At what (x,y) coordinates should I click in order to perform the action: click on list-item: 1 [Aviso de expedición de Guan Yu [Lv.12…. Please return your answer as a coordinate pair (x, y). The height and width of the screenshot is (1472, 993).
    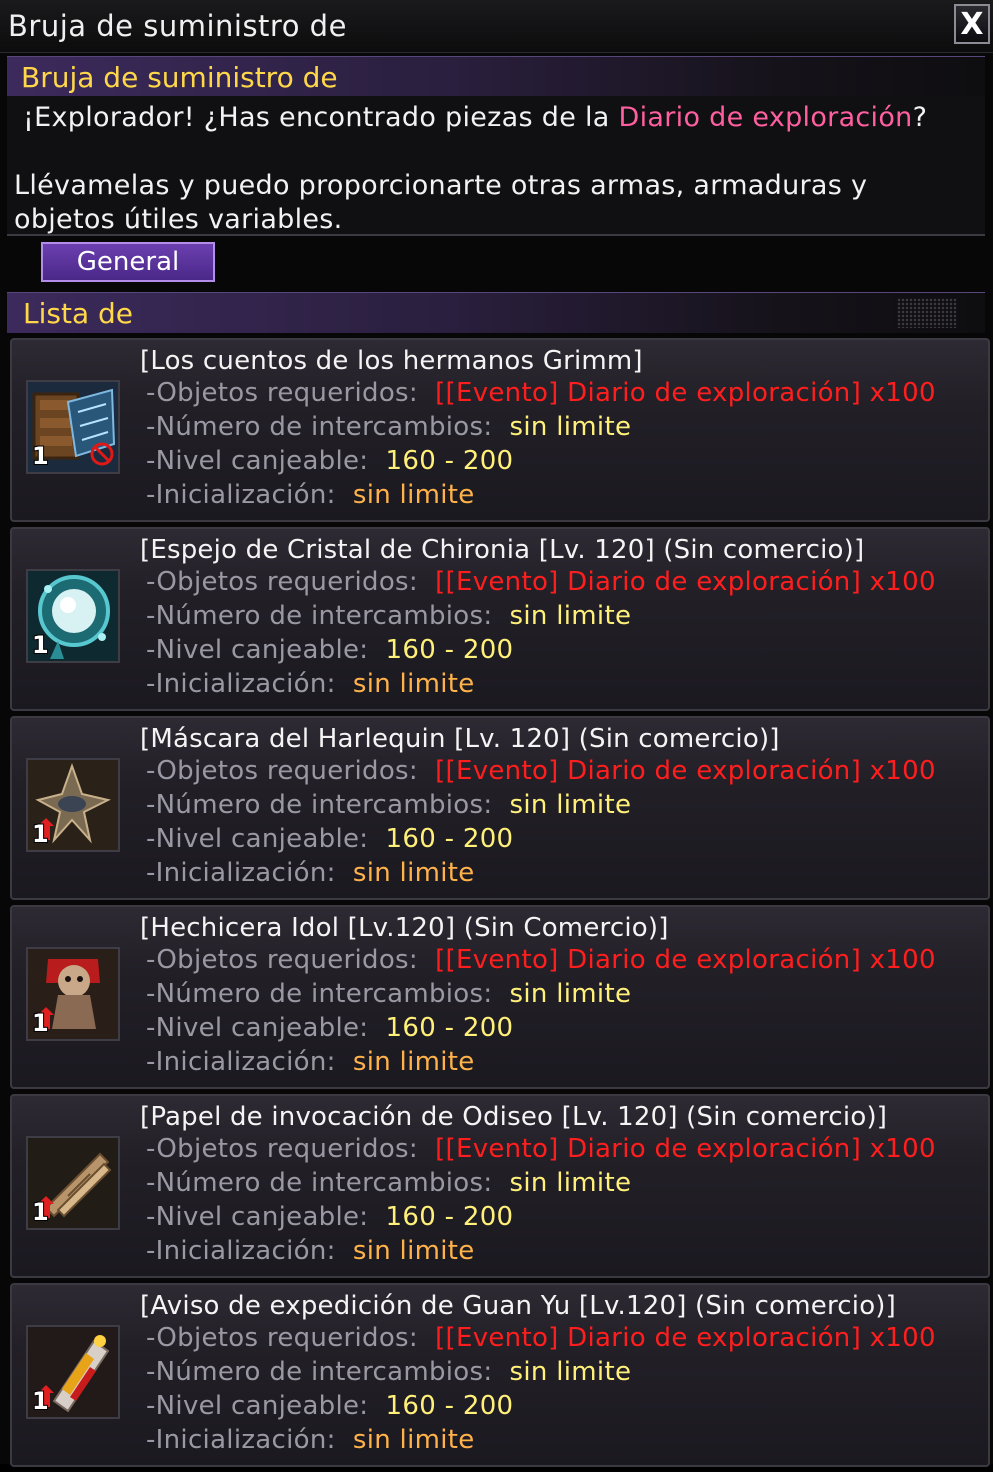
    Looking at the image, I should click on (500, 1375).